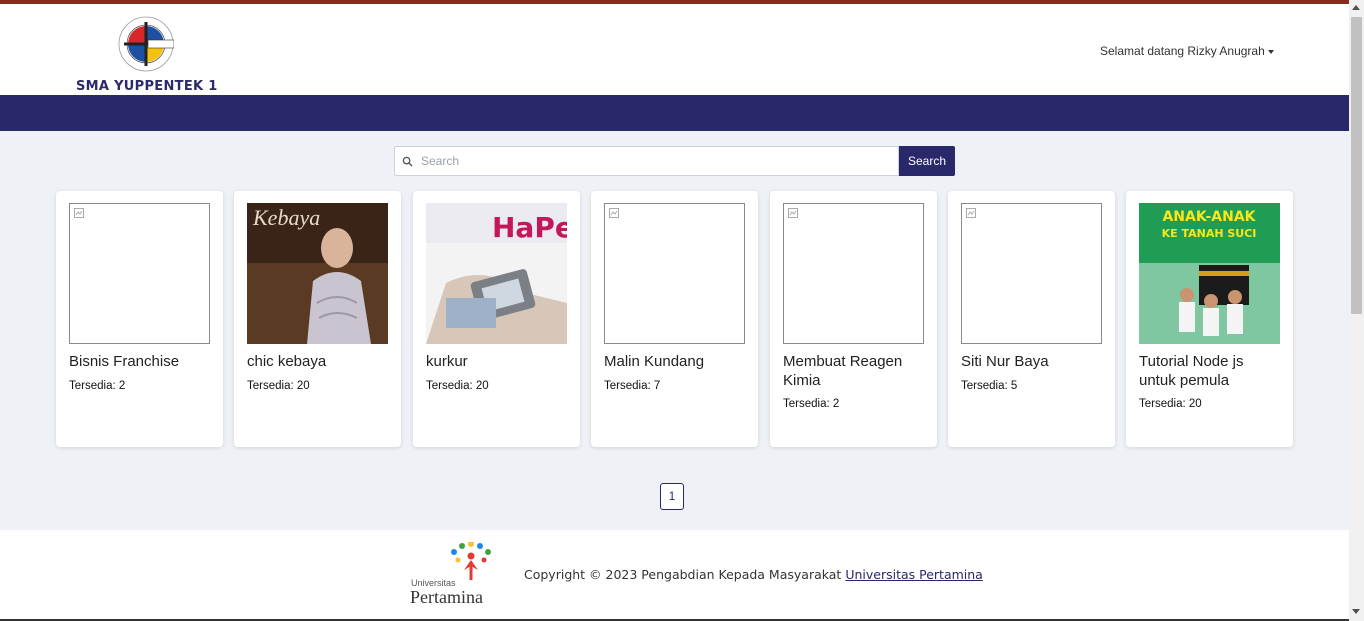 This screenshot has width=1364, height=621. Describe the element at coordinates (529, 227) in the screenshot. I see `svg-text: HaPe` at that location.